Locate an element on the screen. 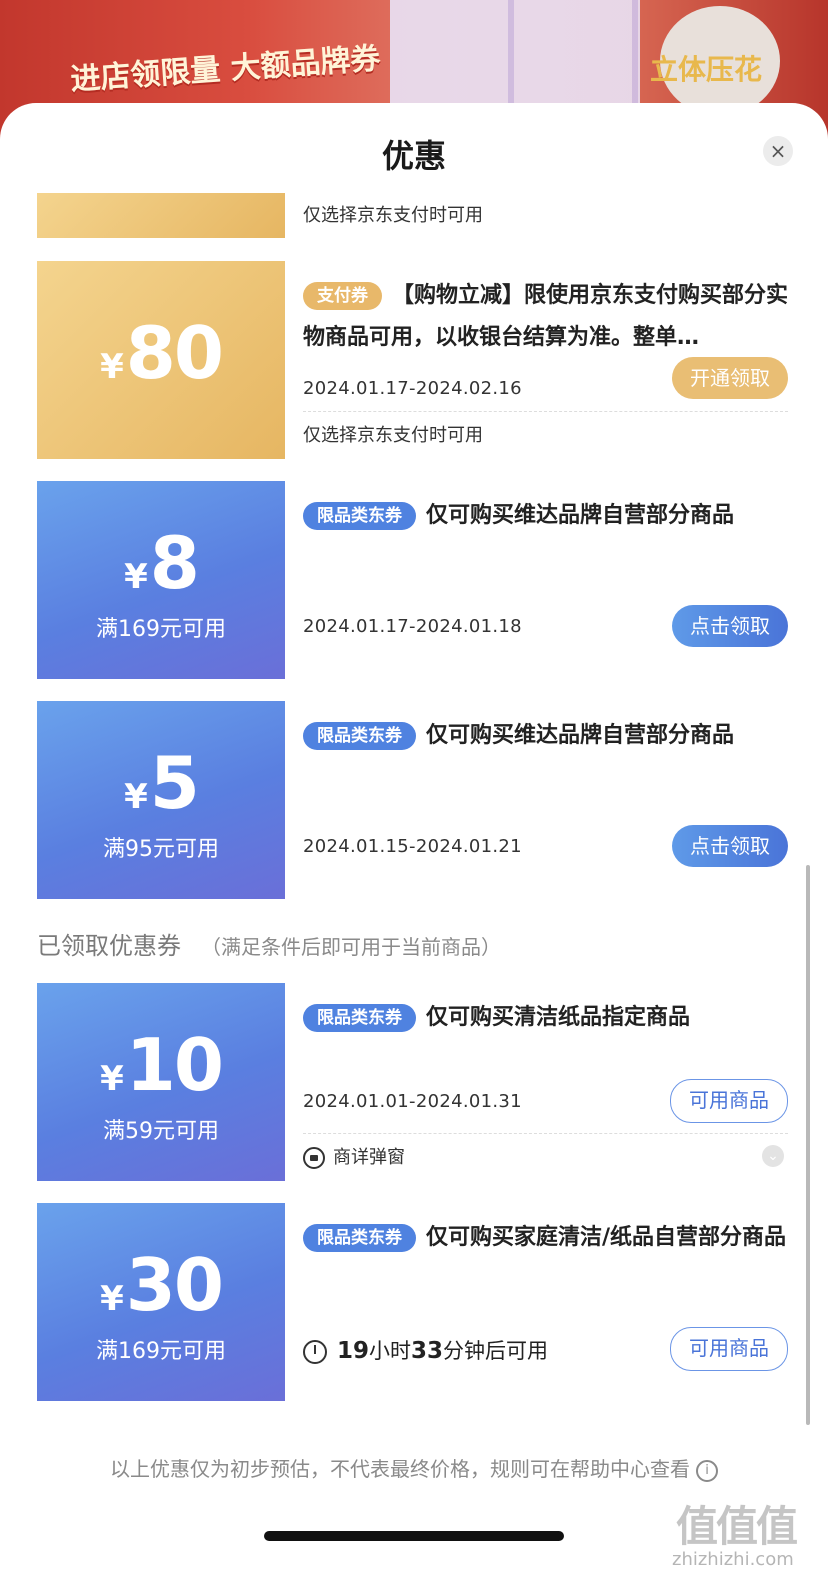 The width and height of the screenshot is (828, 1590). chevron-down-icon: ⌄ is located at coordinates (773, 1156).